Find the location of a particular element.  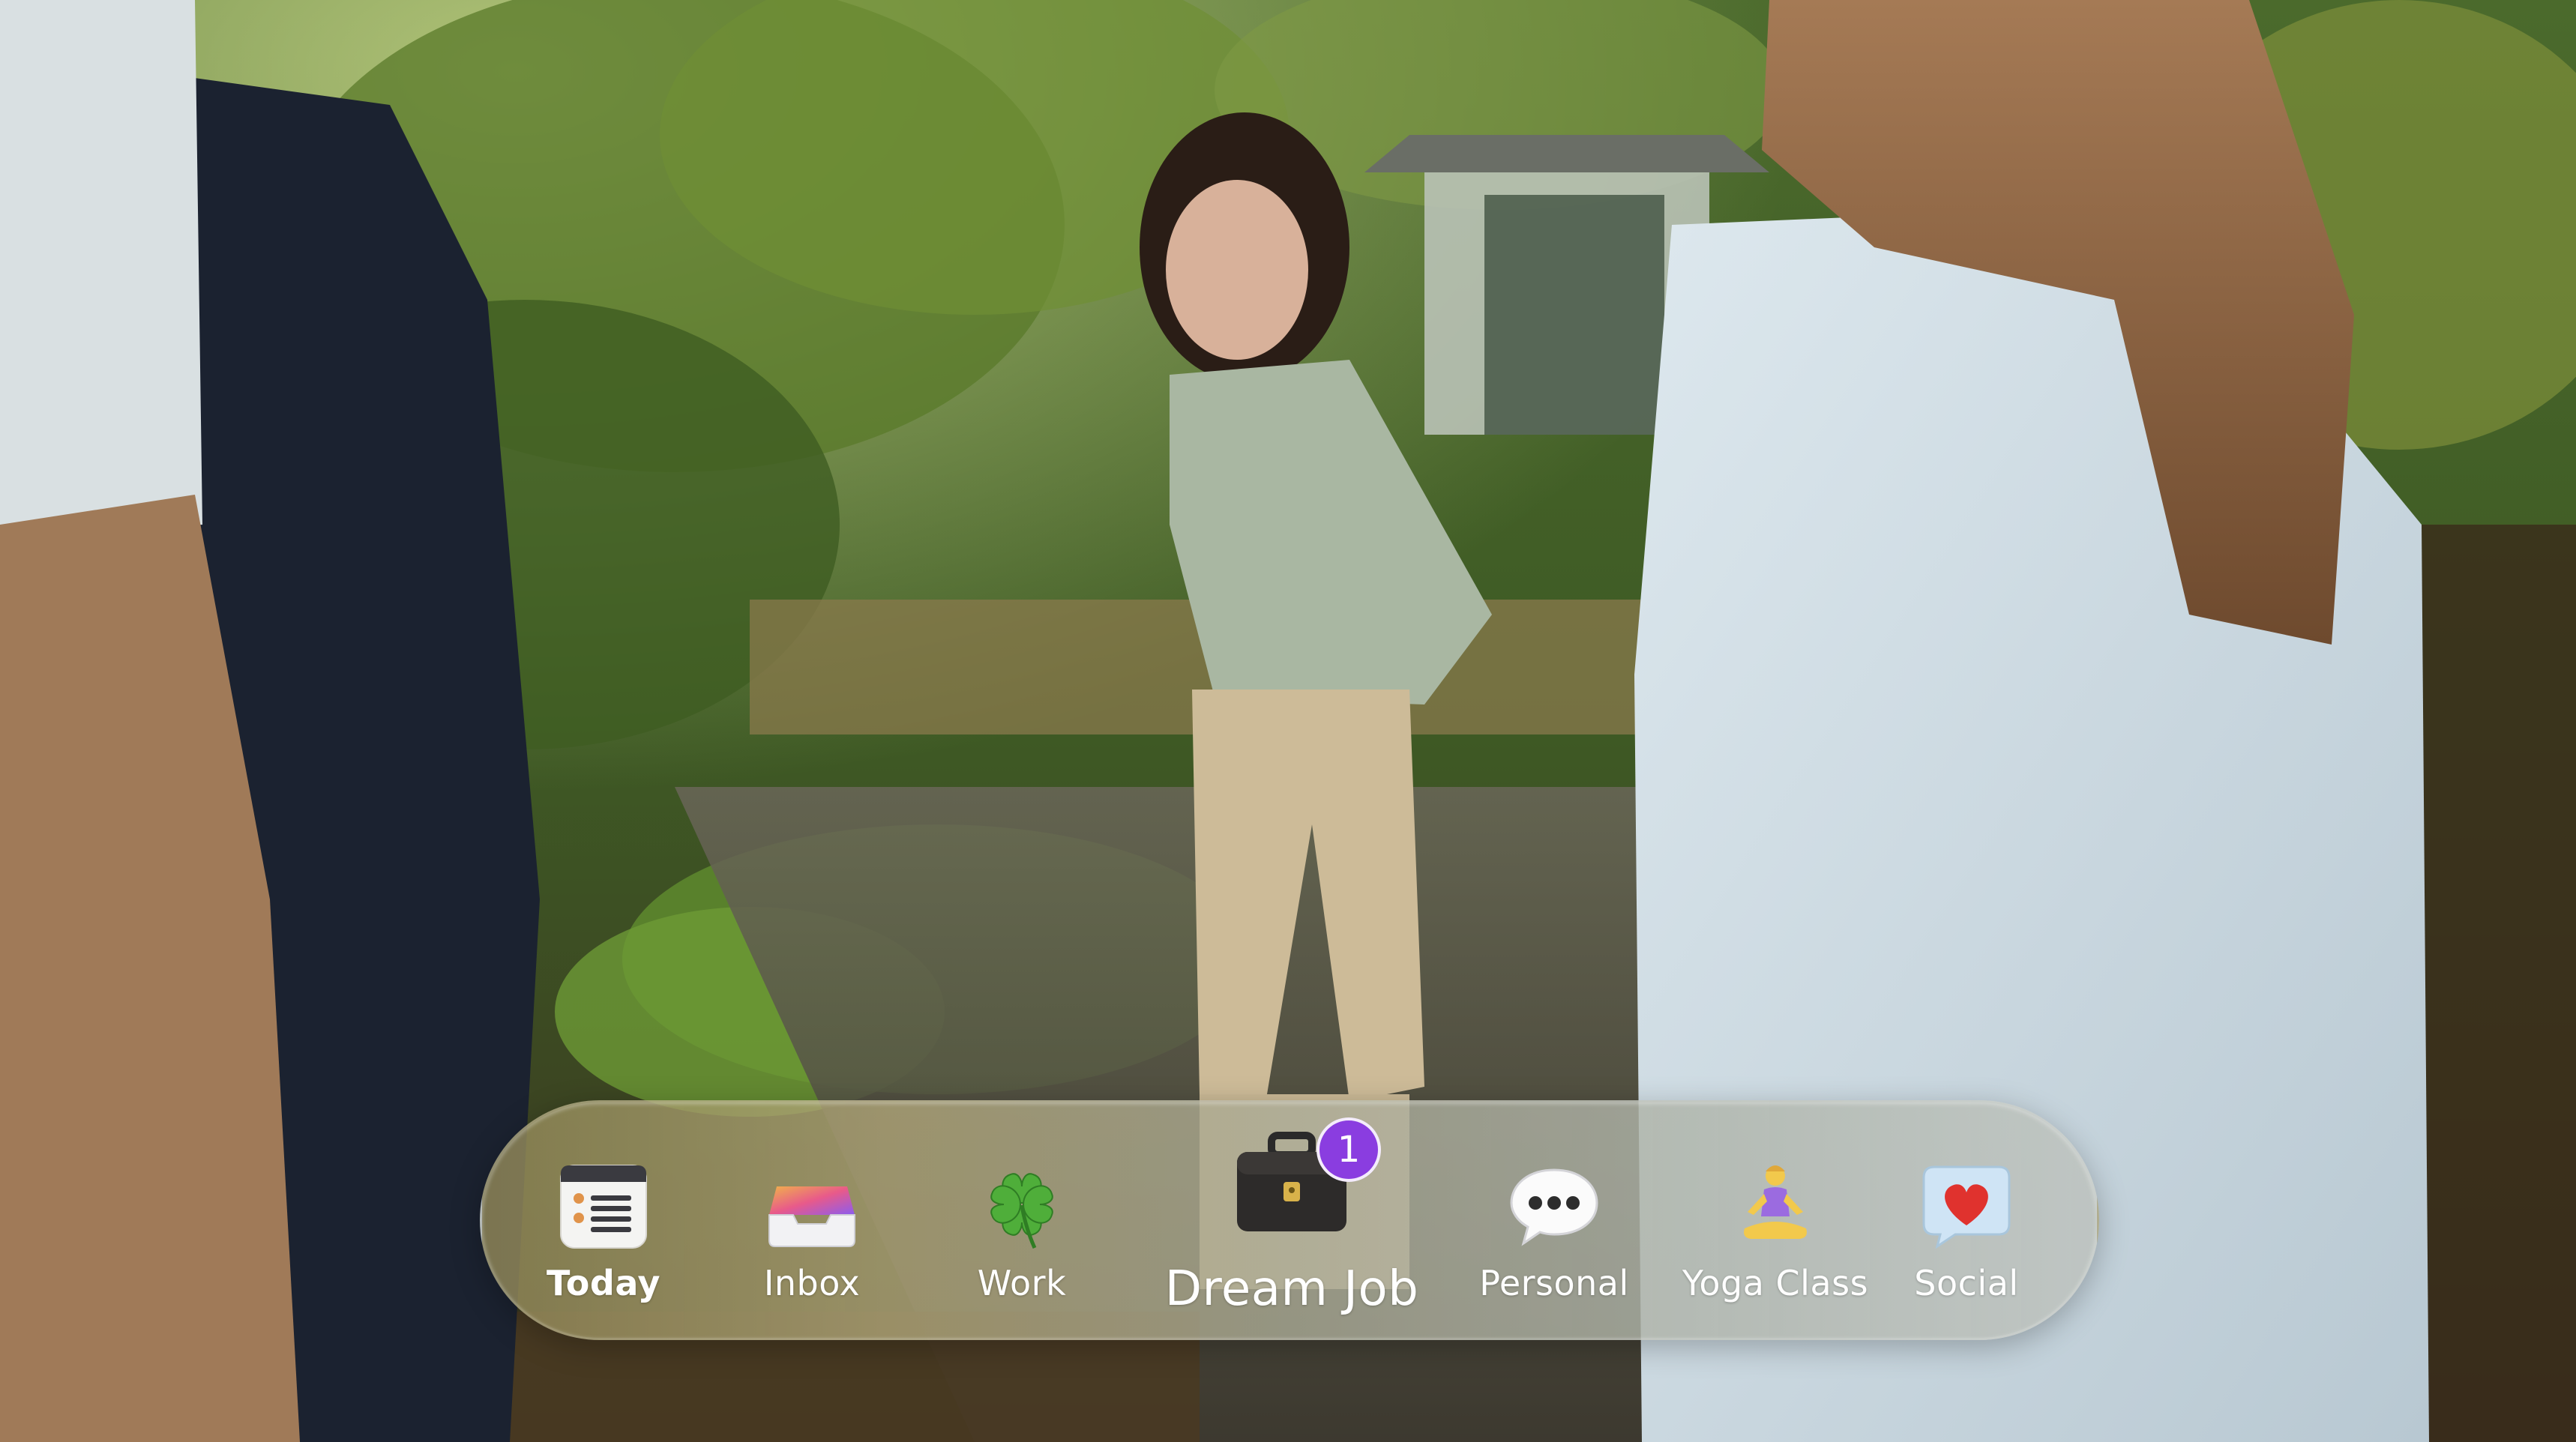

dock-item-inbox: Inbox is located at coordinates (812, 1222).